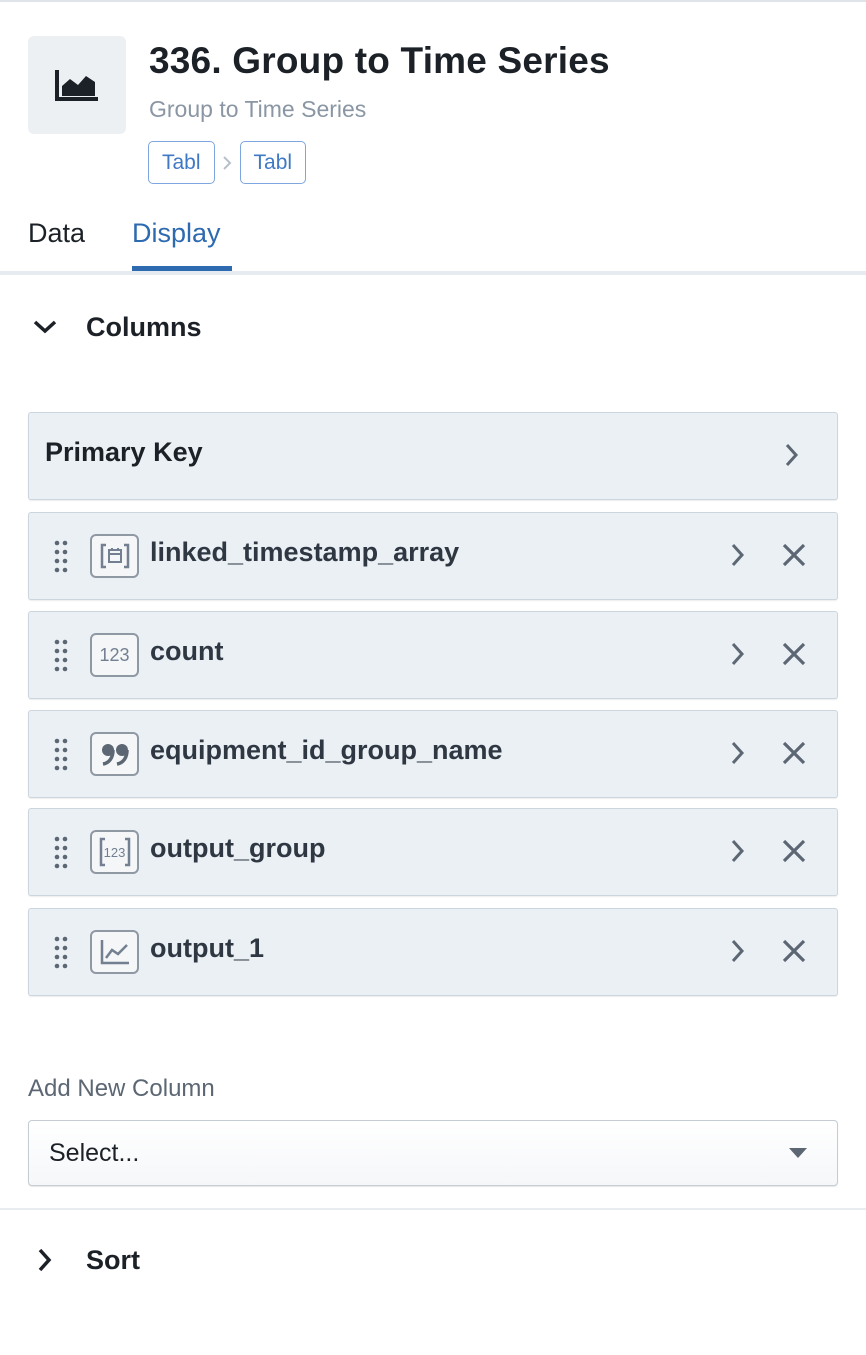  What do you see at coordinates (433, 1) in the screenshot?
I see `top-border` at bounding box center [433, 1].